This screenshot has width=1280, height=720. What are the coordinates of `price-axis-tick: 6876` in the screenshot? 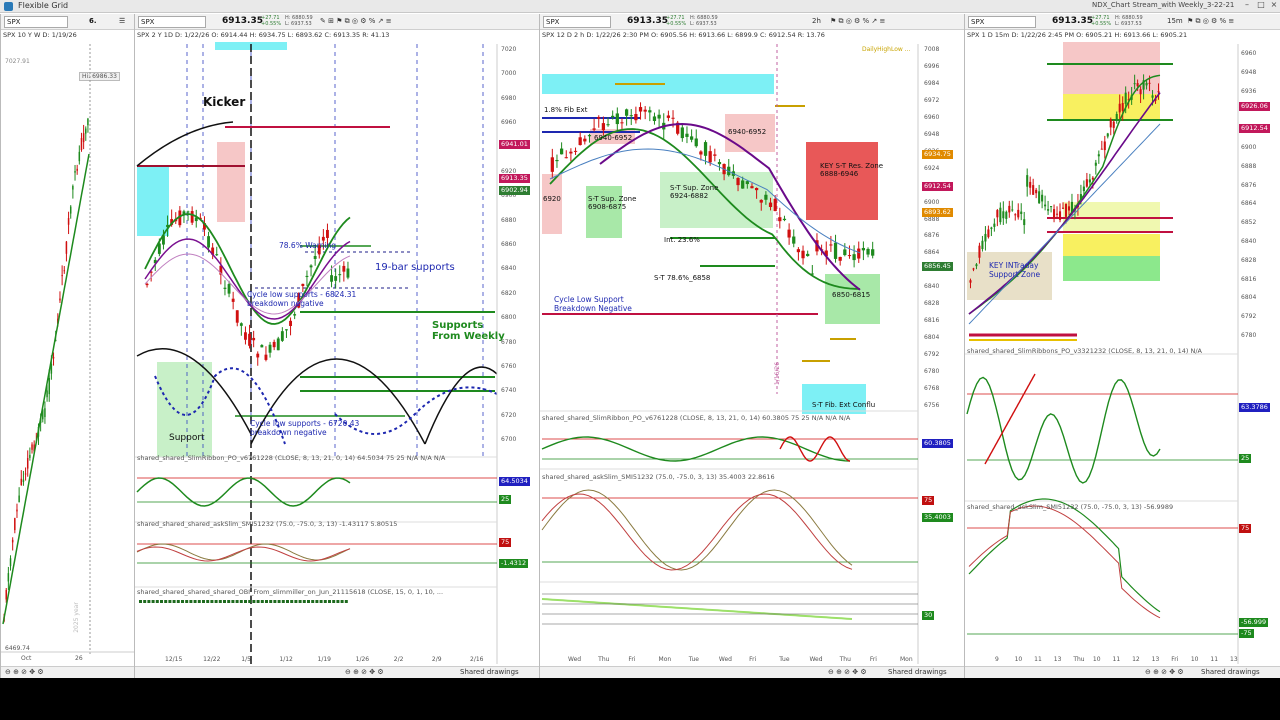 It's located at (1249, 185).